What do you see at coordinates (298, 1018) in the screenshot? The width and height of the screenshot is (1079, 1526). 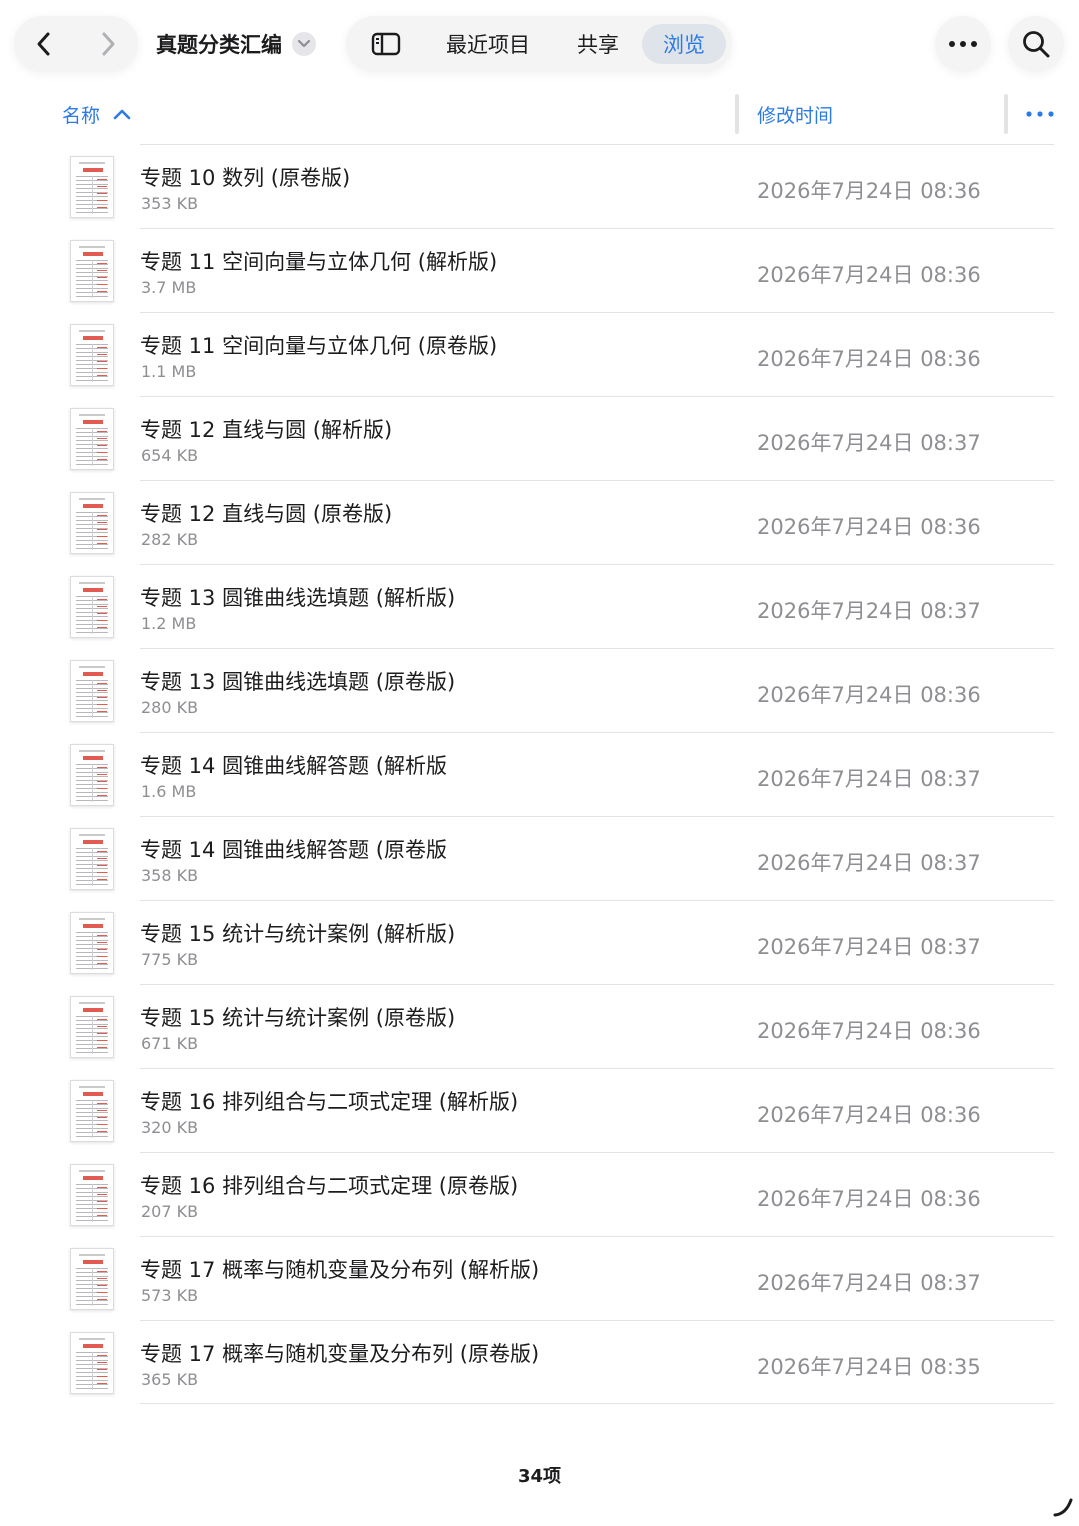 I see `file-name: 专题 15 统计与统计案例 (原卷版)` at bounding box center [298, 1018].